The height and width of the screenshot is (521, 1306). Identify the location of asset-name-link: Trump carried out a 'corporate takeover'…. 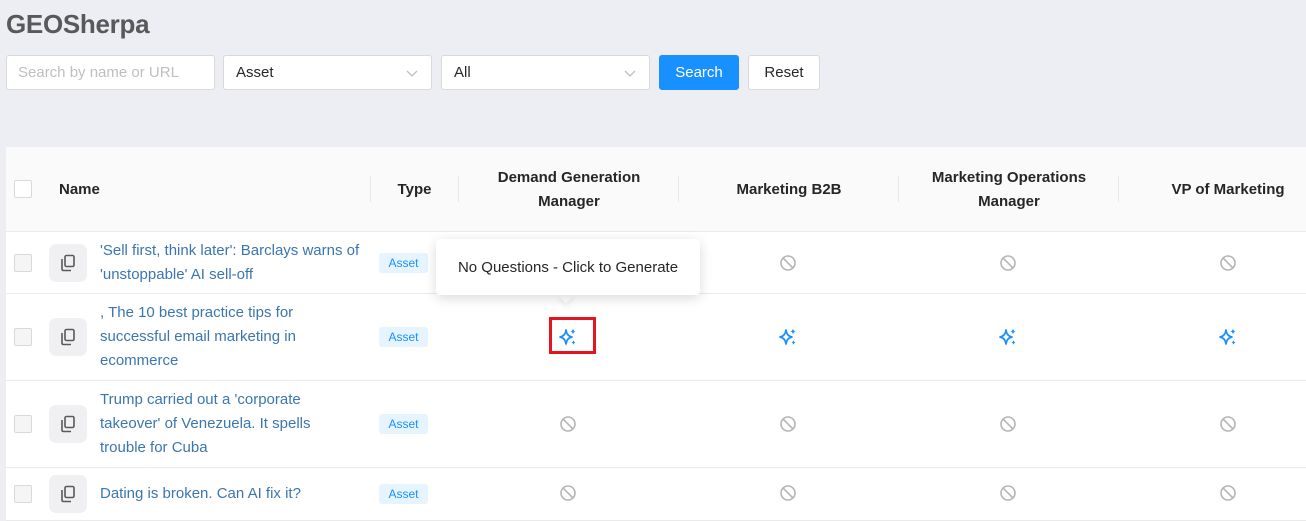
(220, 424).